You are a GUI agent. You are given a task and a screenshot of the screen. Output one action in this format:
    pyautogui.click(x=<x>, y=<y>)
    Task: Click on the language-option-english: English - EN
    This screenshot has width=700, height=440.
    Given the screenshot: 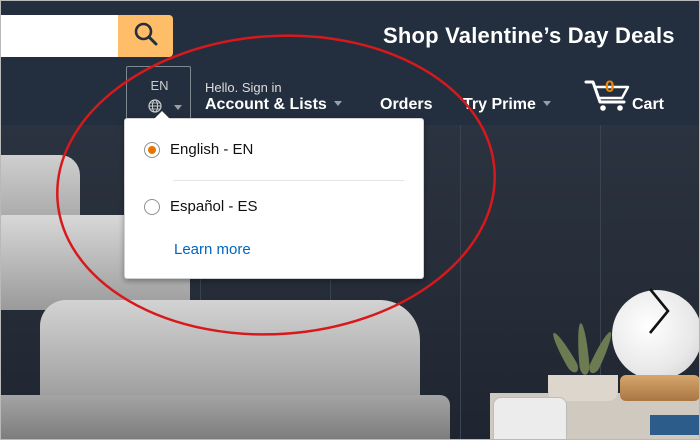 What is the action you would take?
    pyautogui.click(x=198, y=149)
    